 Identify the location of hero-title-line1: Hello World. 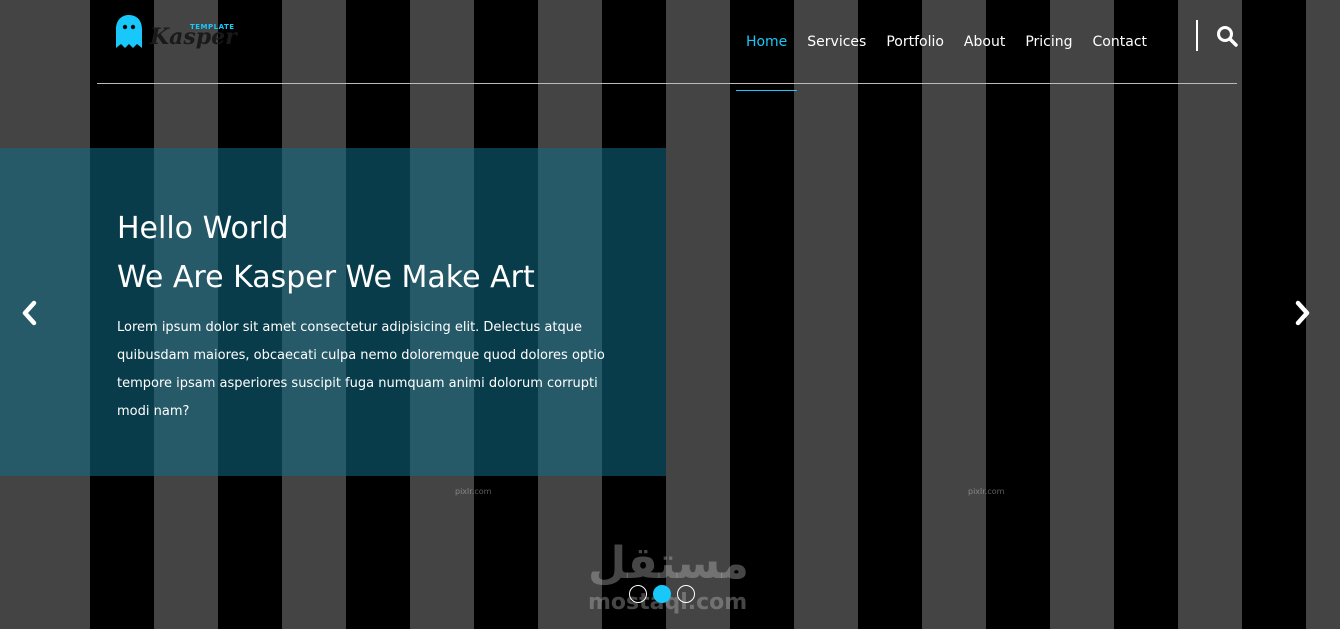
(203, 228).